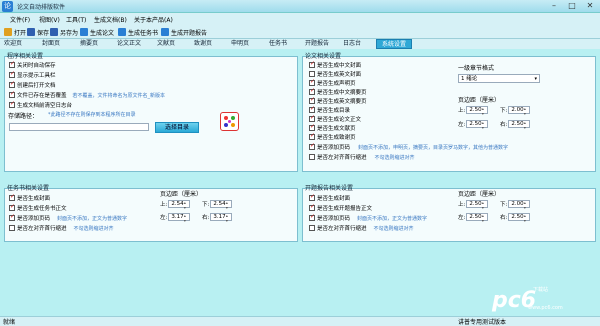 This screenshot has height=326, width=600. Describe the element at coordinates (203, 44) in the screenshot. I see `tab-thanks: 致谢页` at that location.